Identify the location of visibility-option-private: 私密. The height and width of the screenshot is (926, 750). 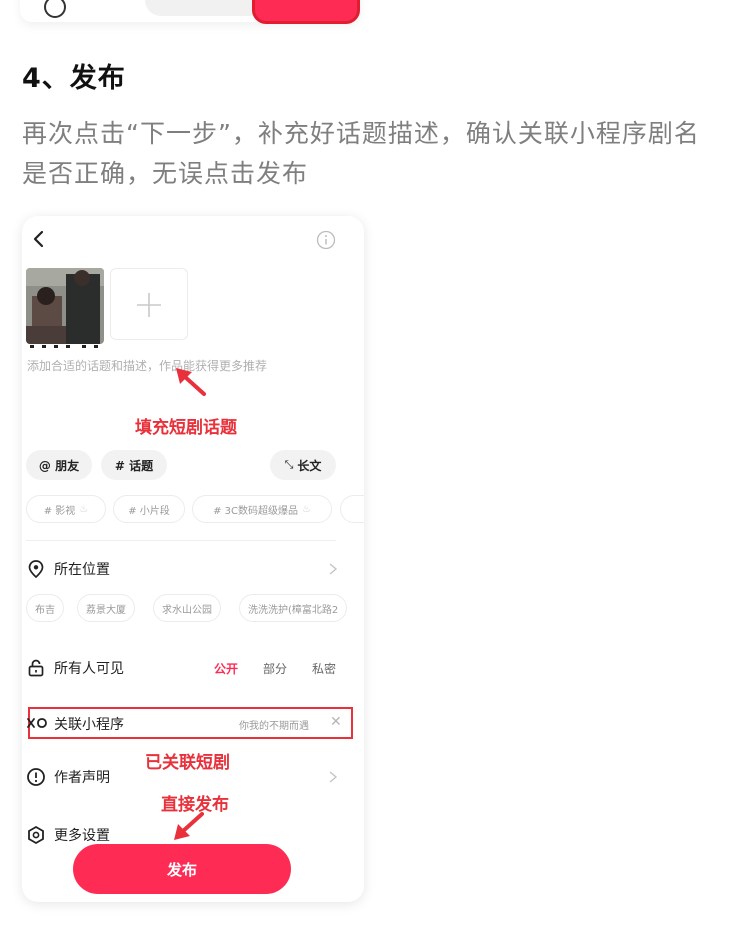
(324, 668).